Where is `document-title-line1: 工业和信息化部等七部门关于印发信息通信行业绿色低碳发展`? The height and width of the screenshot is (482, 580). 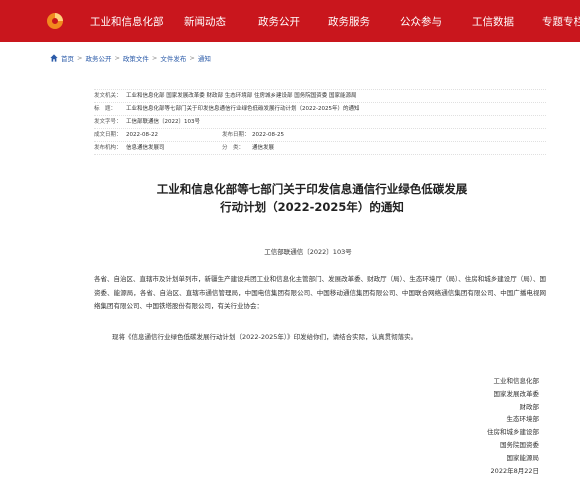
document-title-line1: 工业和信息化部等七部门关于印发信息通信行业绿色低碳发展 is located at coordinates (312, 189).